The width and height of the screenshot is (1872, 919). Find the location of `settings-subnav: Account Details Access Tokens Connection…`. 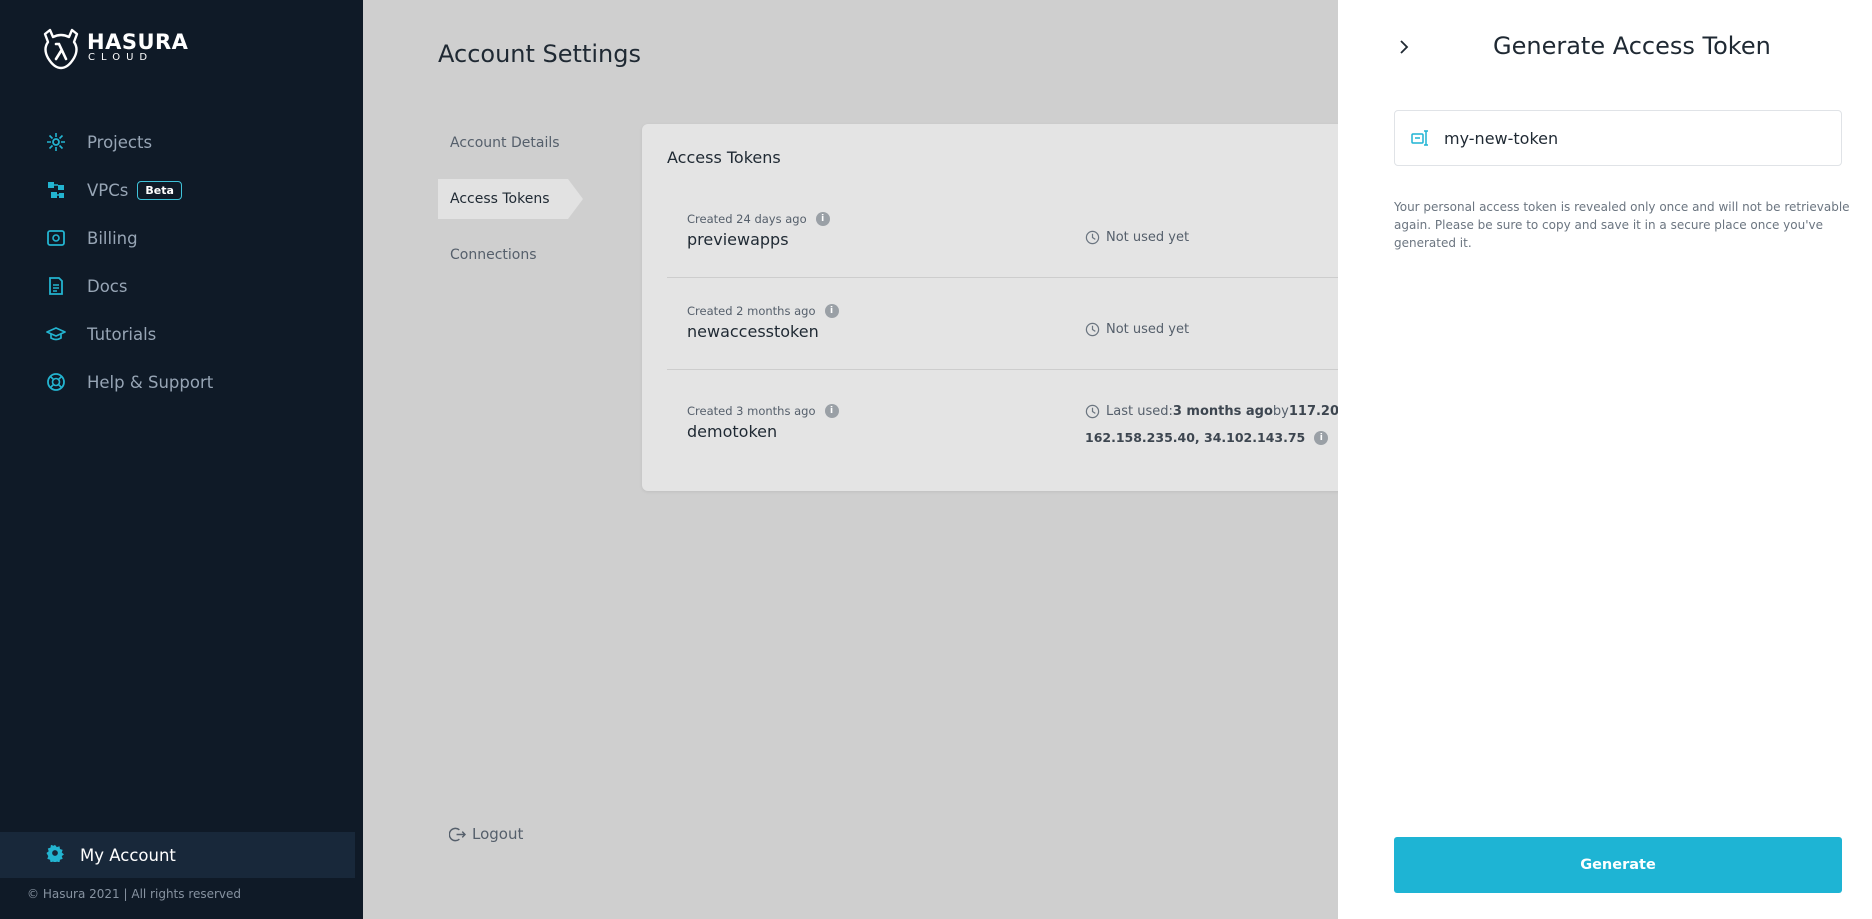

settings-subnav: Account Details Access Tokens Connection… is located at coordinates (513, 207).